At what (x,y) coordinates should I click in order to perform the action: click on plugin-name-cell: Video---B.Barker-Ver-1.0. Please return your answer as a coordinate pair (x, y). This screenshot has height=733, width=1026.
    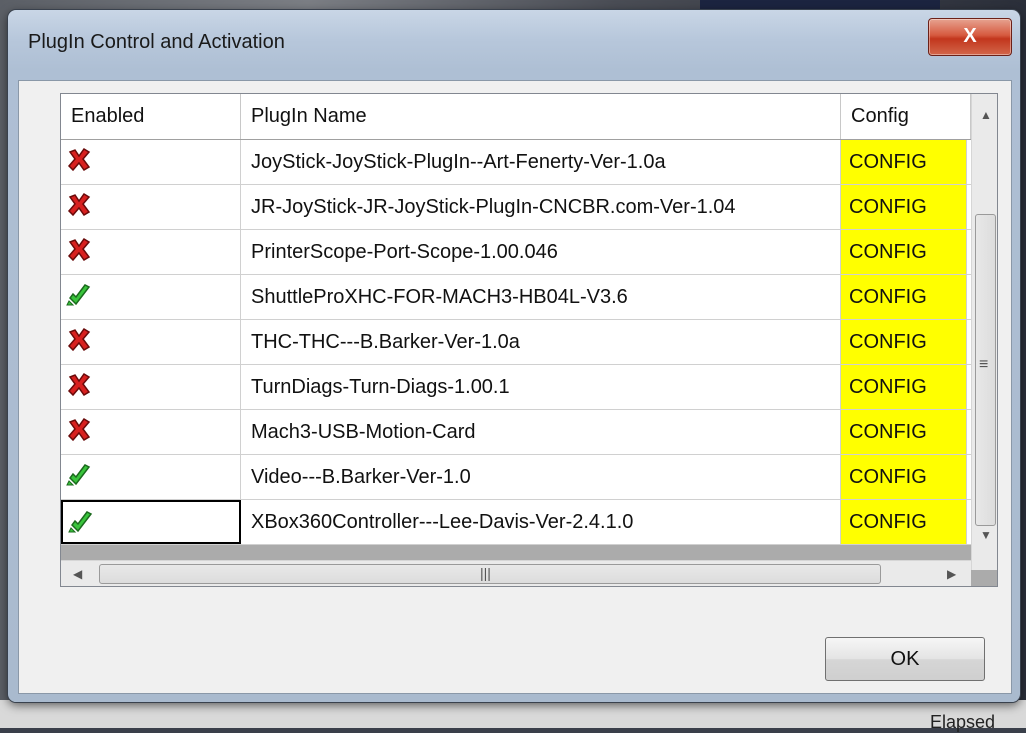
    Looking at the image, I should click on (541, 477).